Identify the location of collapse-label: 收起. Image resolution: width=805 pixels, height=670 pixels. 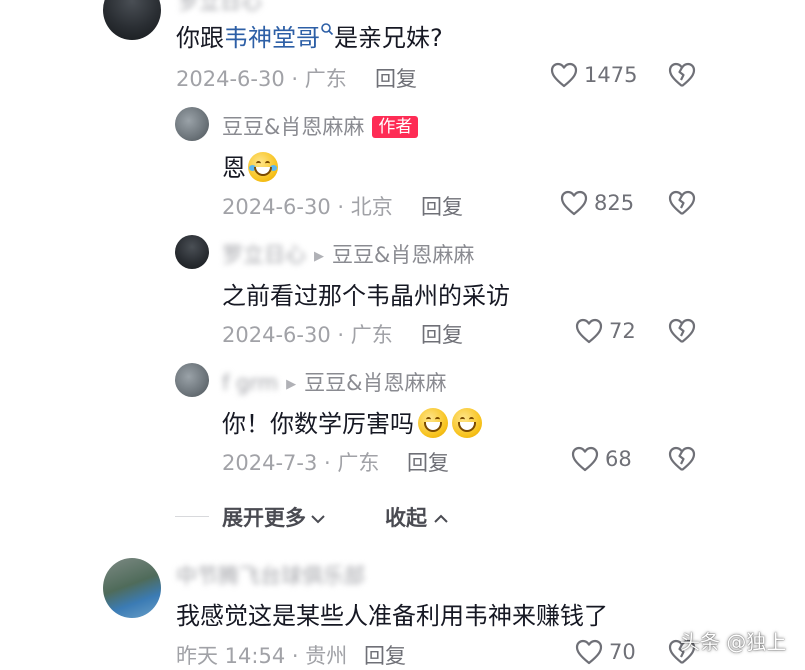
(406, 518).